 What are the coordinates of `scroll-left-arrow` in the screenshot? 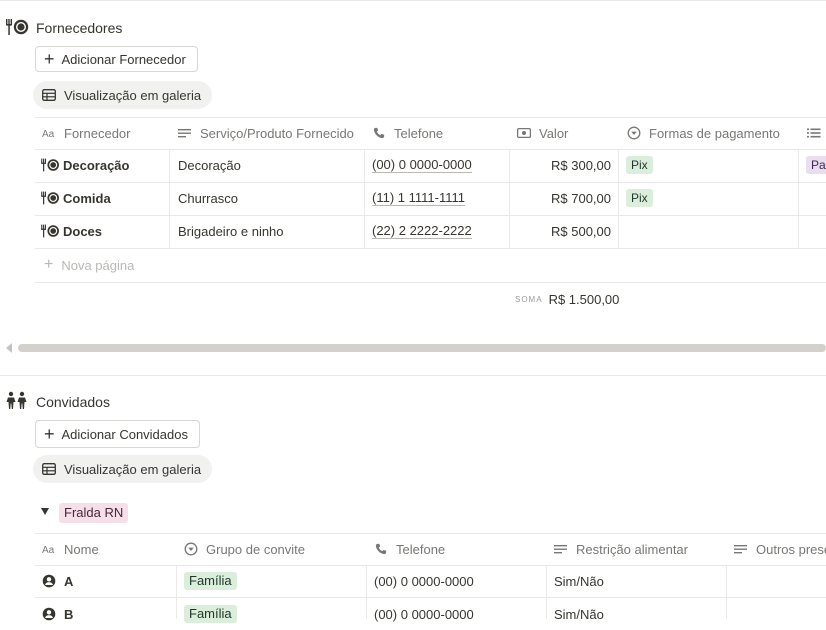 It's located at (9, 348).